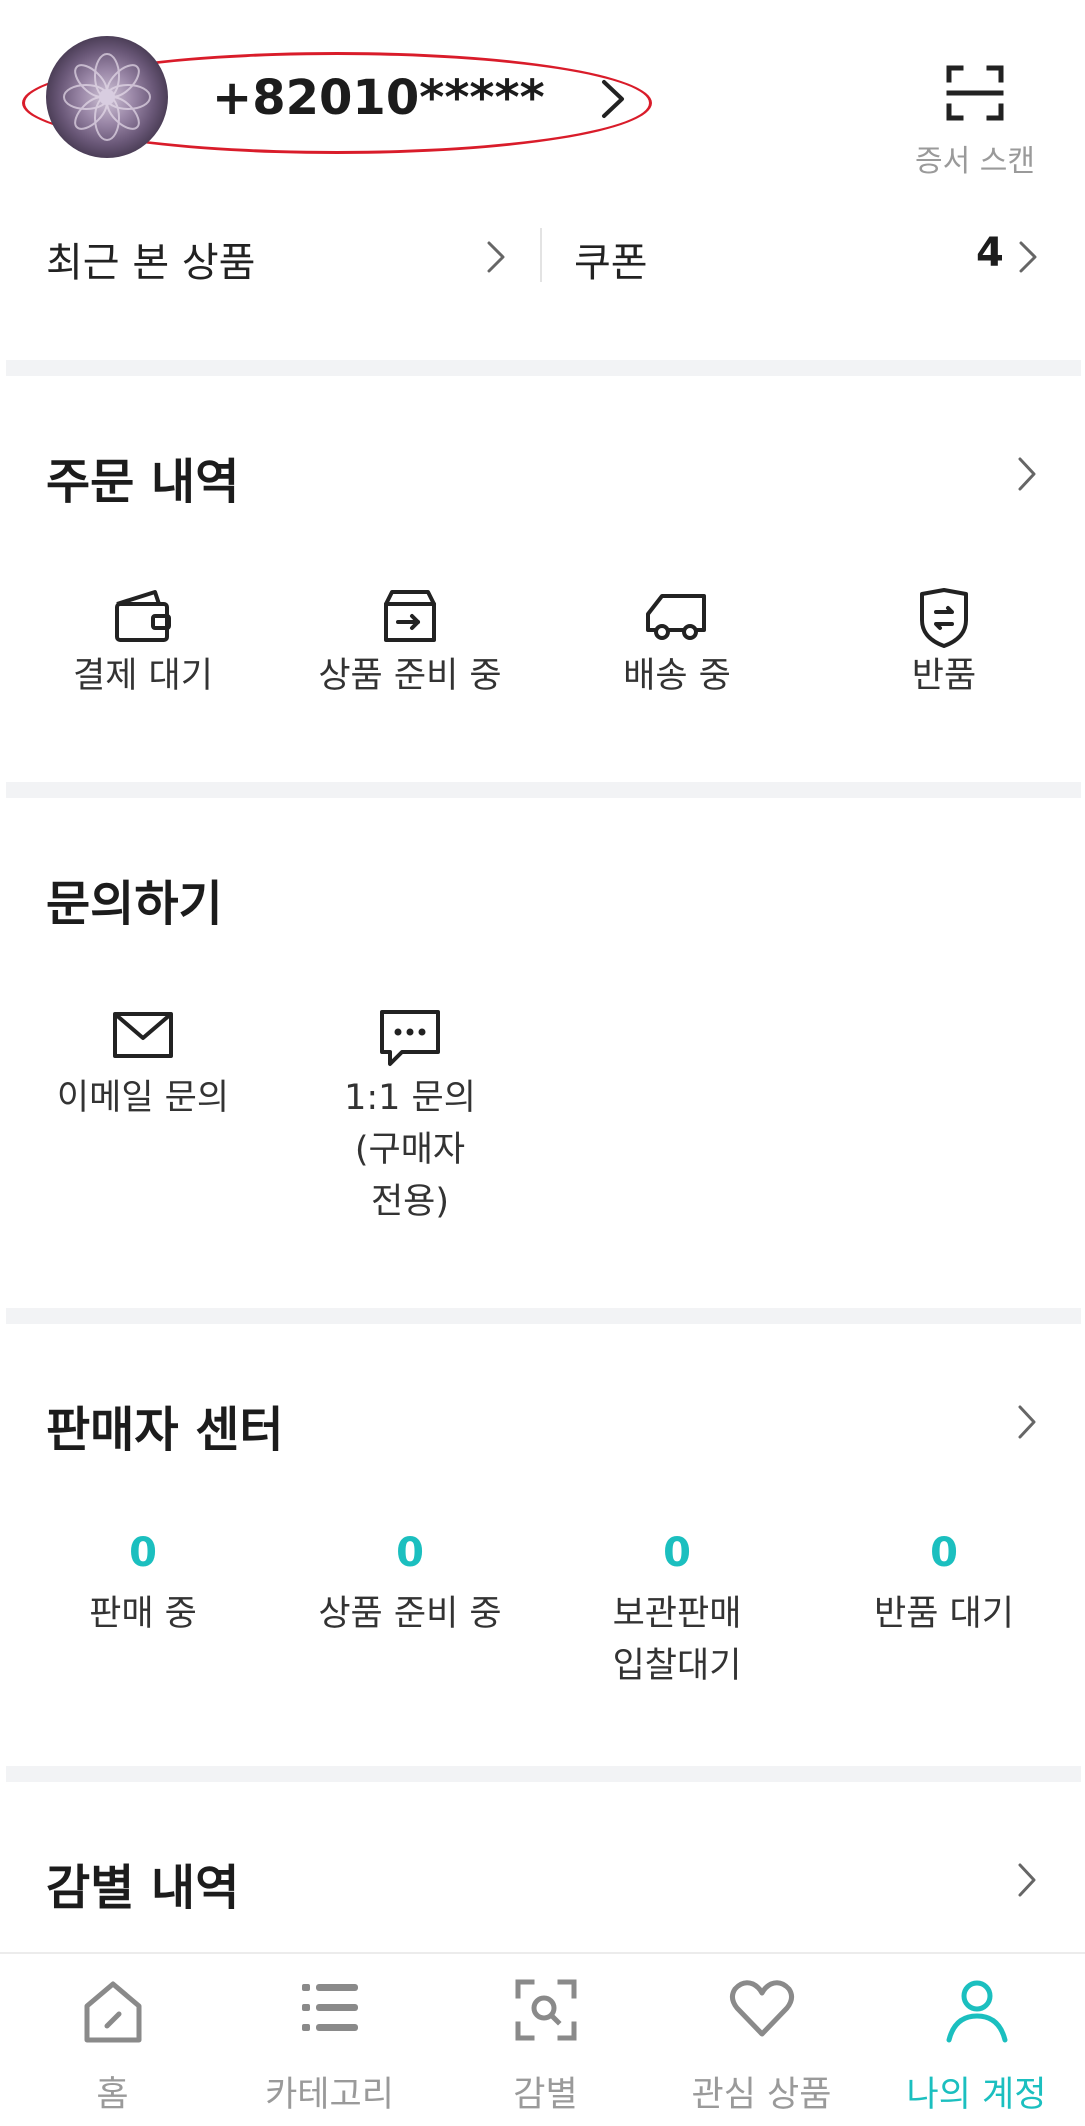  I want to click on profile-chevron-right-icon, so click(613, 99).